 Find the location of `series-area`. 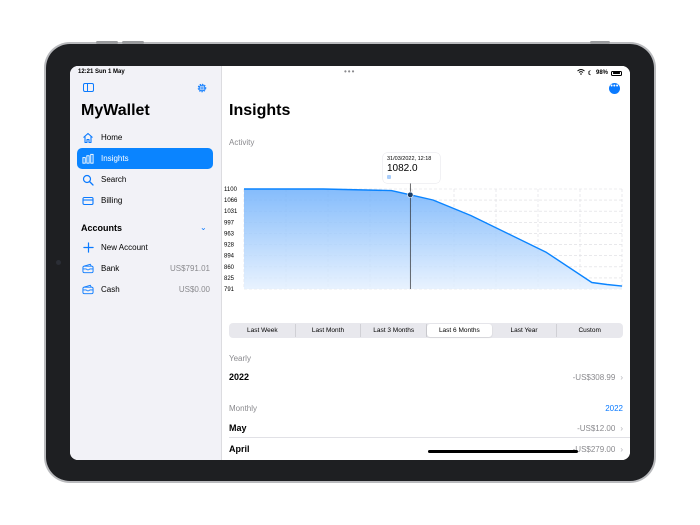

series-area is located at coordinates (433, 239).